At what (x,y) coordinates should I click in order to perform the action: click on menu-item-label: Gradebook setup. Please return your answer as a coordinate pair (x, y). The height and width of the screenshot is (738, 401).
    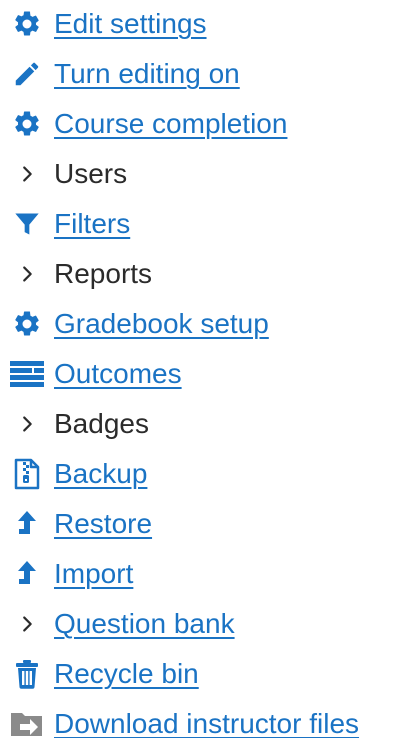
    Looking at the image, I should click on (161, 324).